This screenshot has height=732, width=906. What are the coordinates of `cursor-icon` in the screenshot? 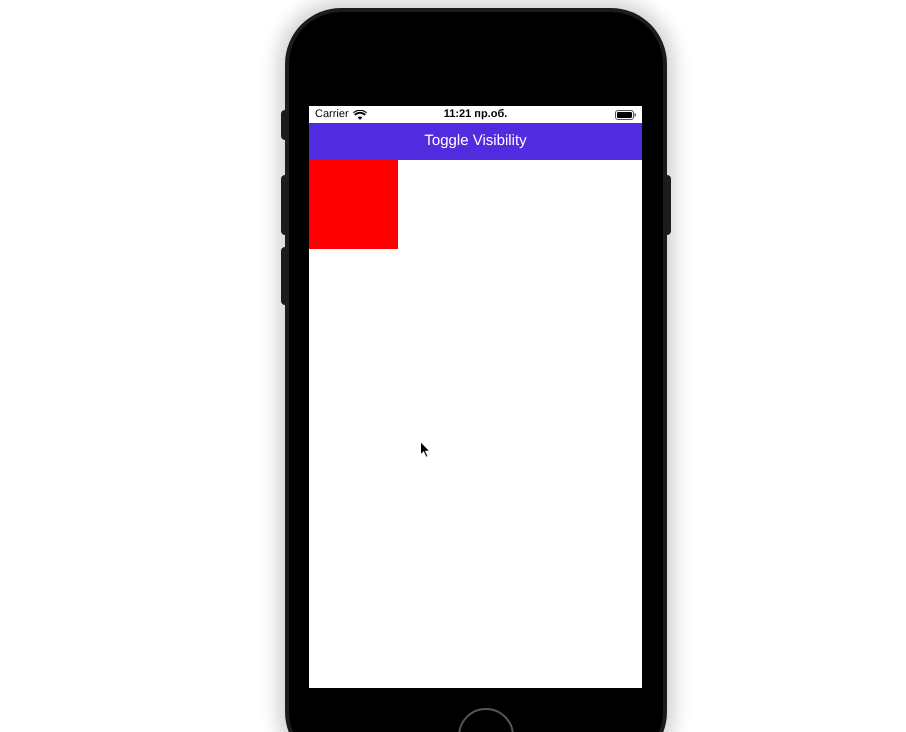 It's located at (425, 449).